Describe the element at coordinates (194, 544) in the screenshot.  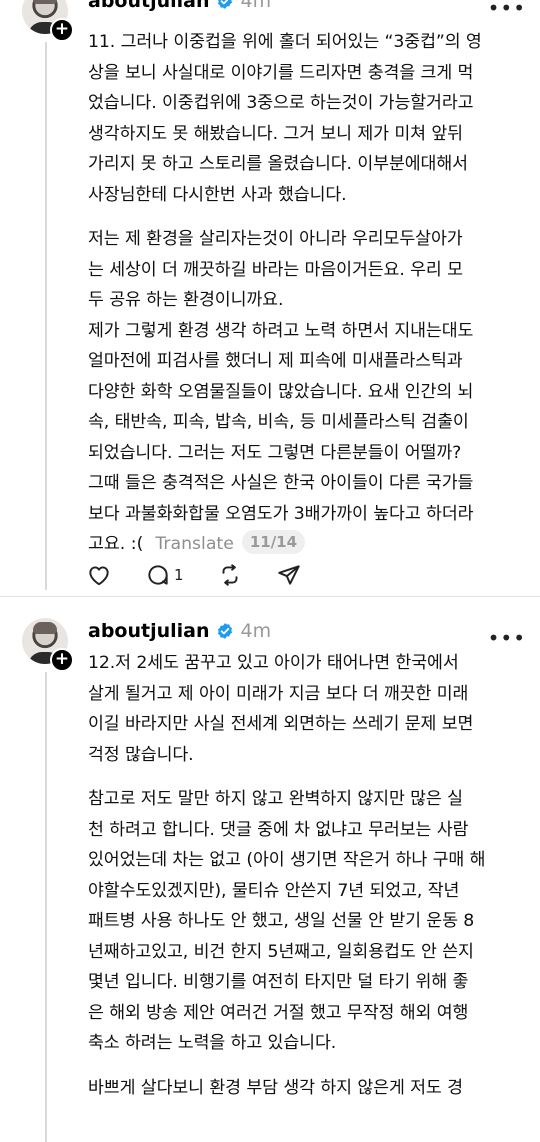
I see `translate-link: Translate` at that location.